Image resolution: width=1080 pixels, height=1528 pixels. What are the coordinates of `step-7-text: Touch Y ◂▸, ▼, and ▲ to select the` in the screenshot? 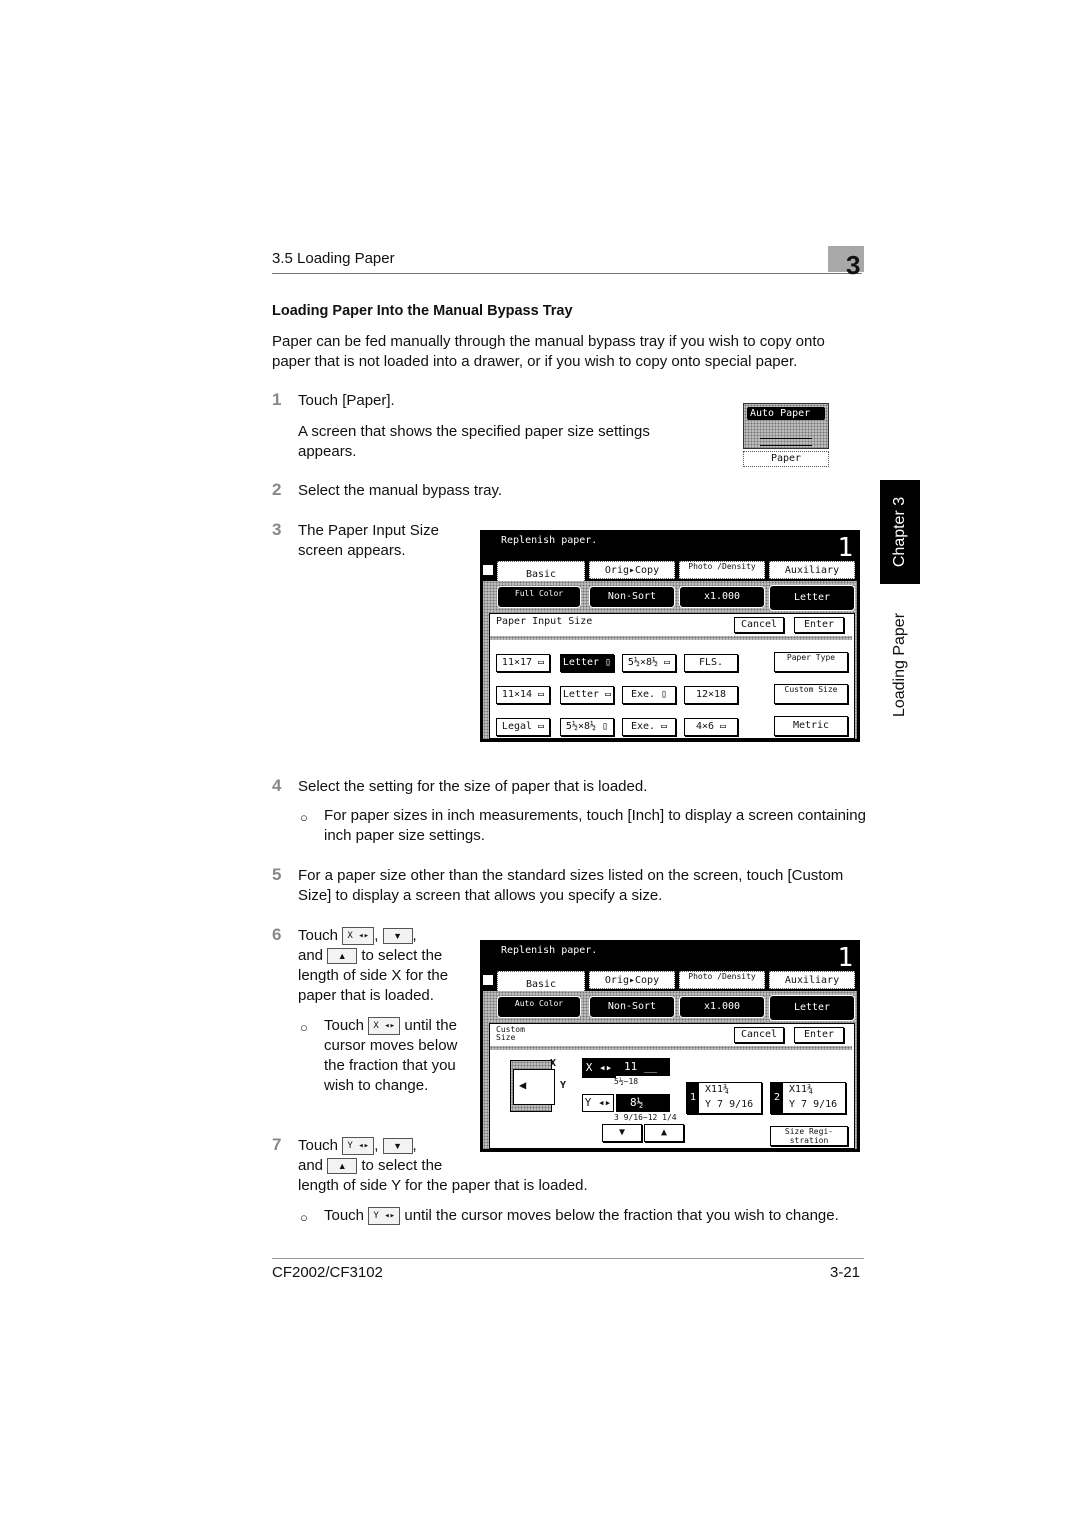 It's located at (388, 1156).